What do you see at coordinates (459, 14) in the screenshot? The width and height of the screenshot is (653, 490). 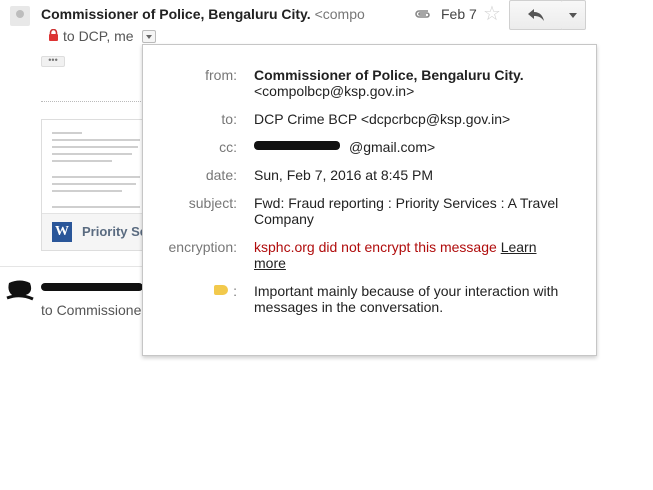 I see `message-date: Feb 7` at bounding box center [459, 14].